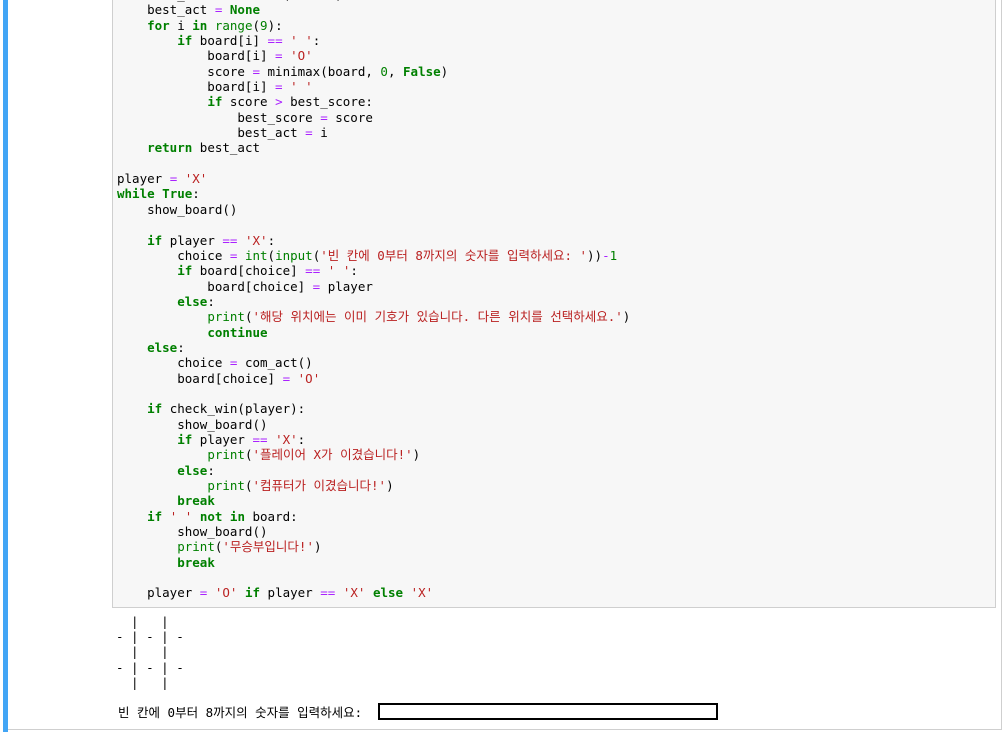 This screenshot has height=736, width=1006. I want to click on code-line: player = 'X', so click(373, 178).